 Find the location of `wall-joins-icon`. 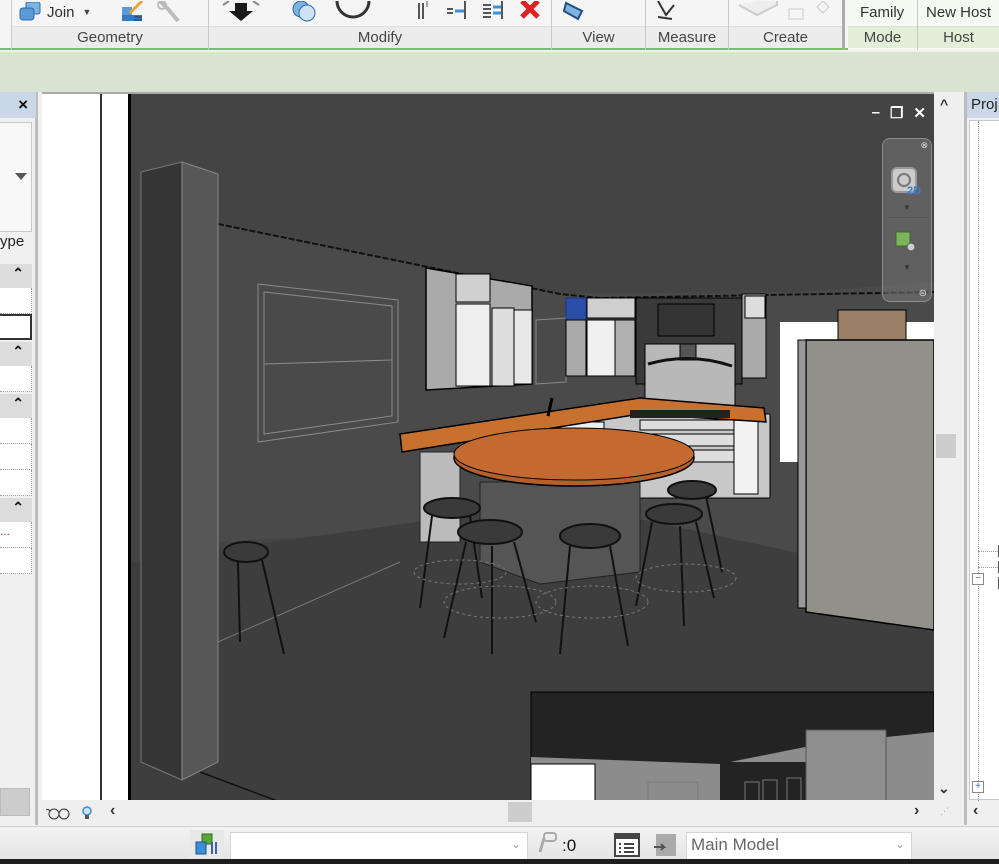

wall-joins-icon is located at coordinates (133, 11).